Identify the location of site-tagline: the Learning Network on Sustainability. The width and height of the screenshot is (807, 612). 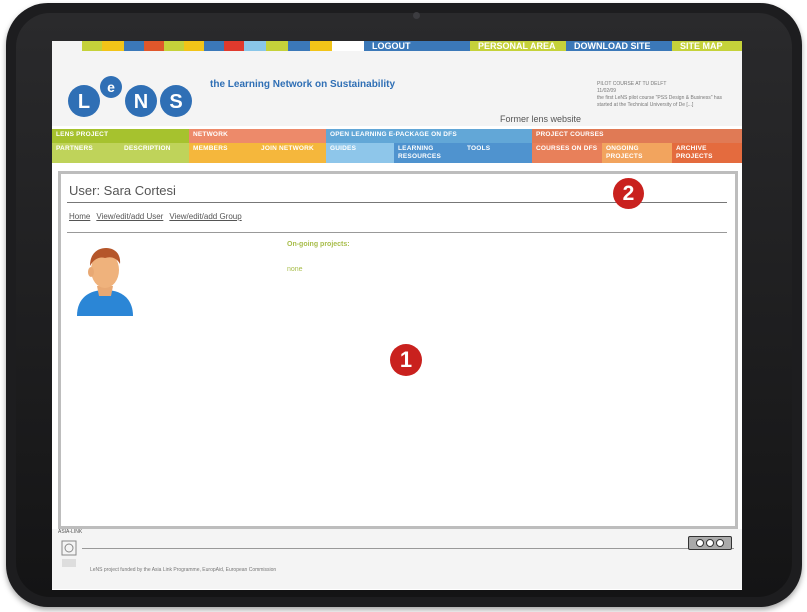
(303, 84).